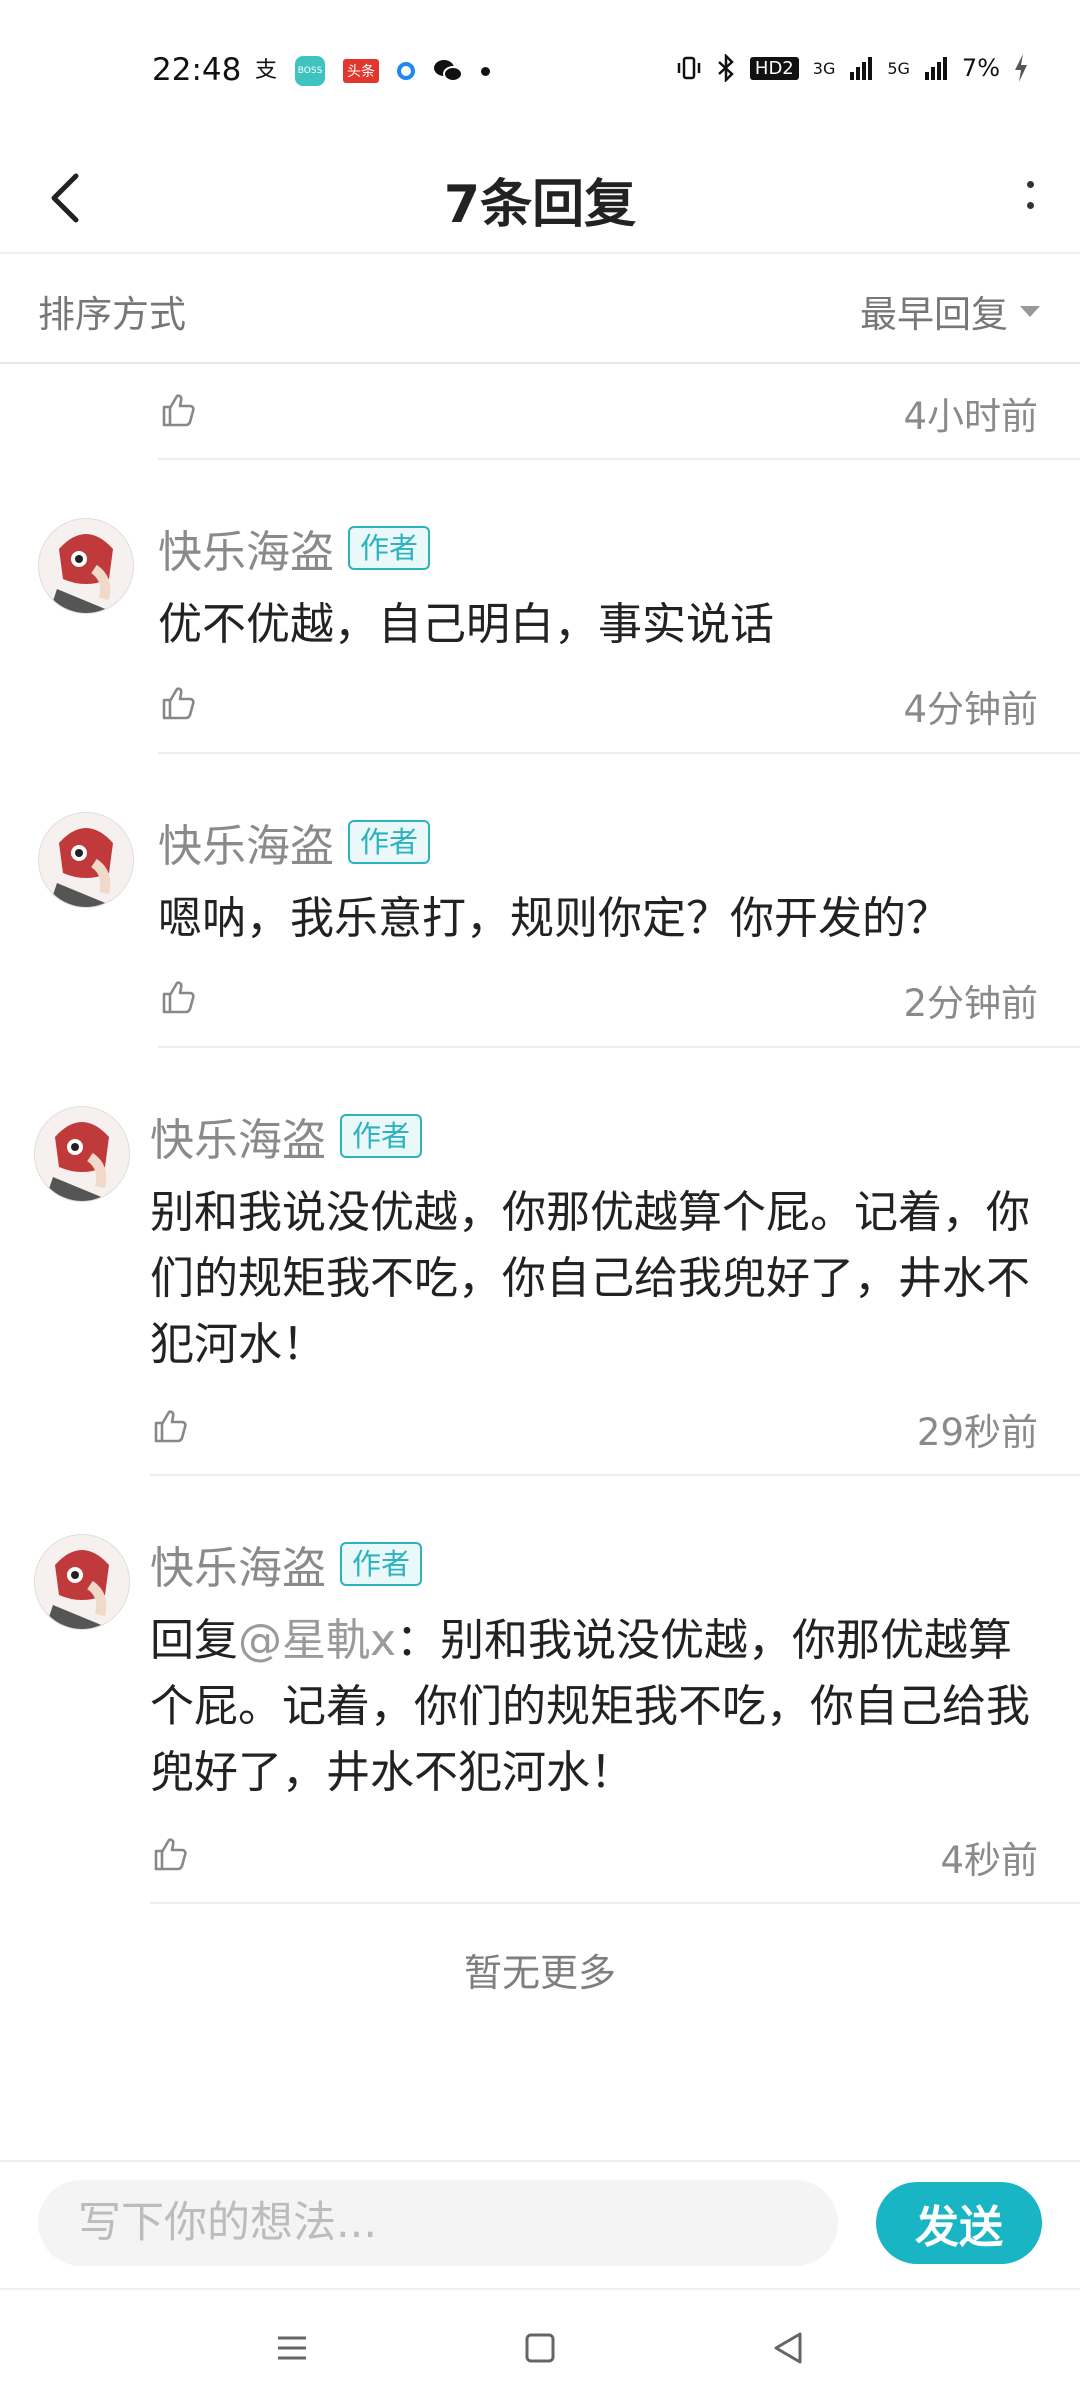 This screenshot has width=1080, height=2402. I want to click on comment-input, so click(438, 2223).